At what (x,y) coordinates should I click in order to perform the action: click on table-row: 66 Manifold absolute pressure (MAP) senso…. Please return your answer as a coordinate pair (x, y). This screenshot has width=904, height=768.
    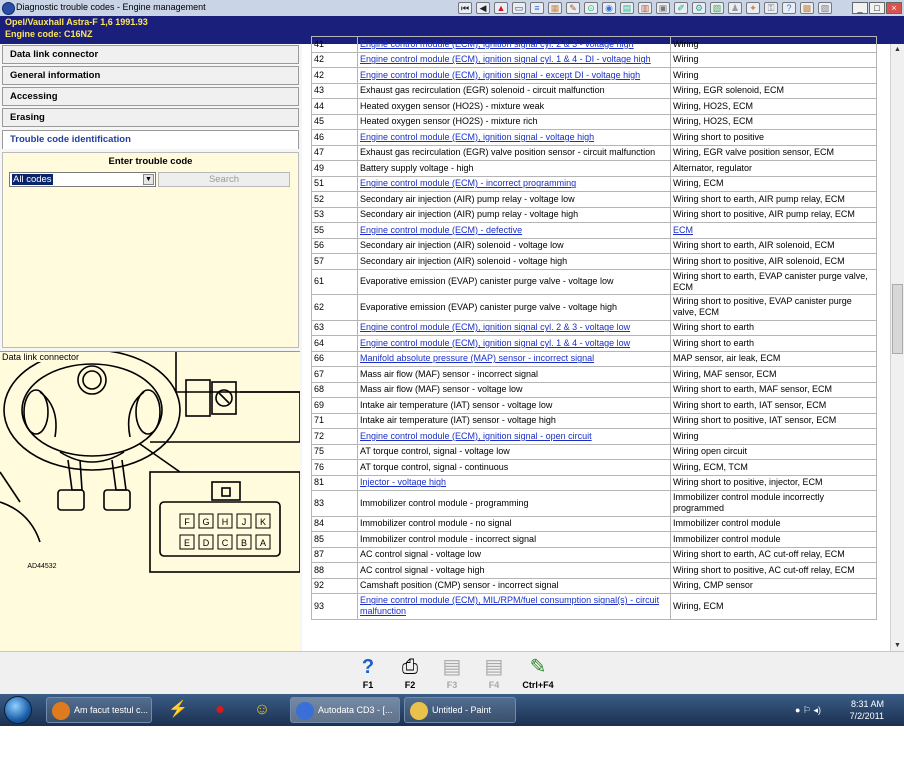
    Looking at the image, I should click on (594, 358).